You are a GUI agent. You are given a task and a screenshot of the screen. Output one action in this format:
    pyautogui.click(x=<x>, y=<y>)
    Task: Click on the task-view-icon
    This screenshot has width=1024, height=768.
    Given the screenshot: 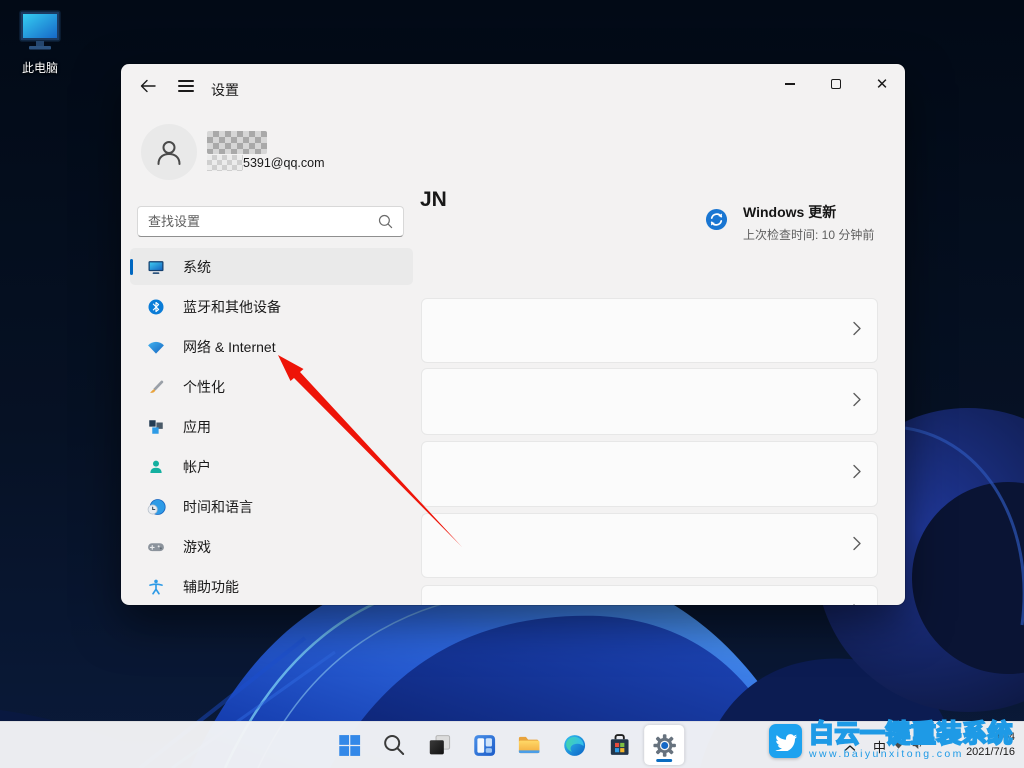 What is the action you would take?
    pyautogui.click(x=439, y=744)
    